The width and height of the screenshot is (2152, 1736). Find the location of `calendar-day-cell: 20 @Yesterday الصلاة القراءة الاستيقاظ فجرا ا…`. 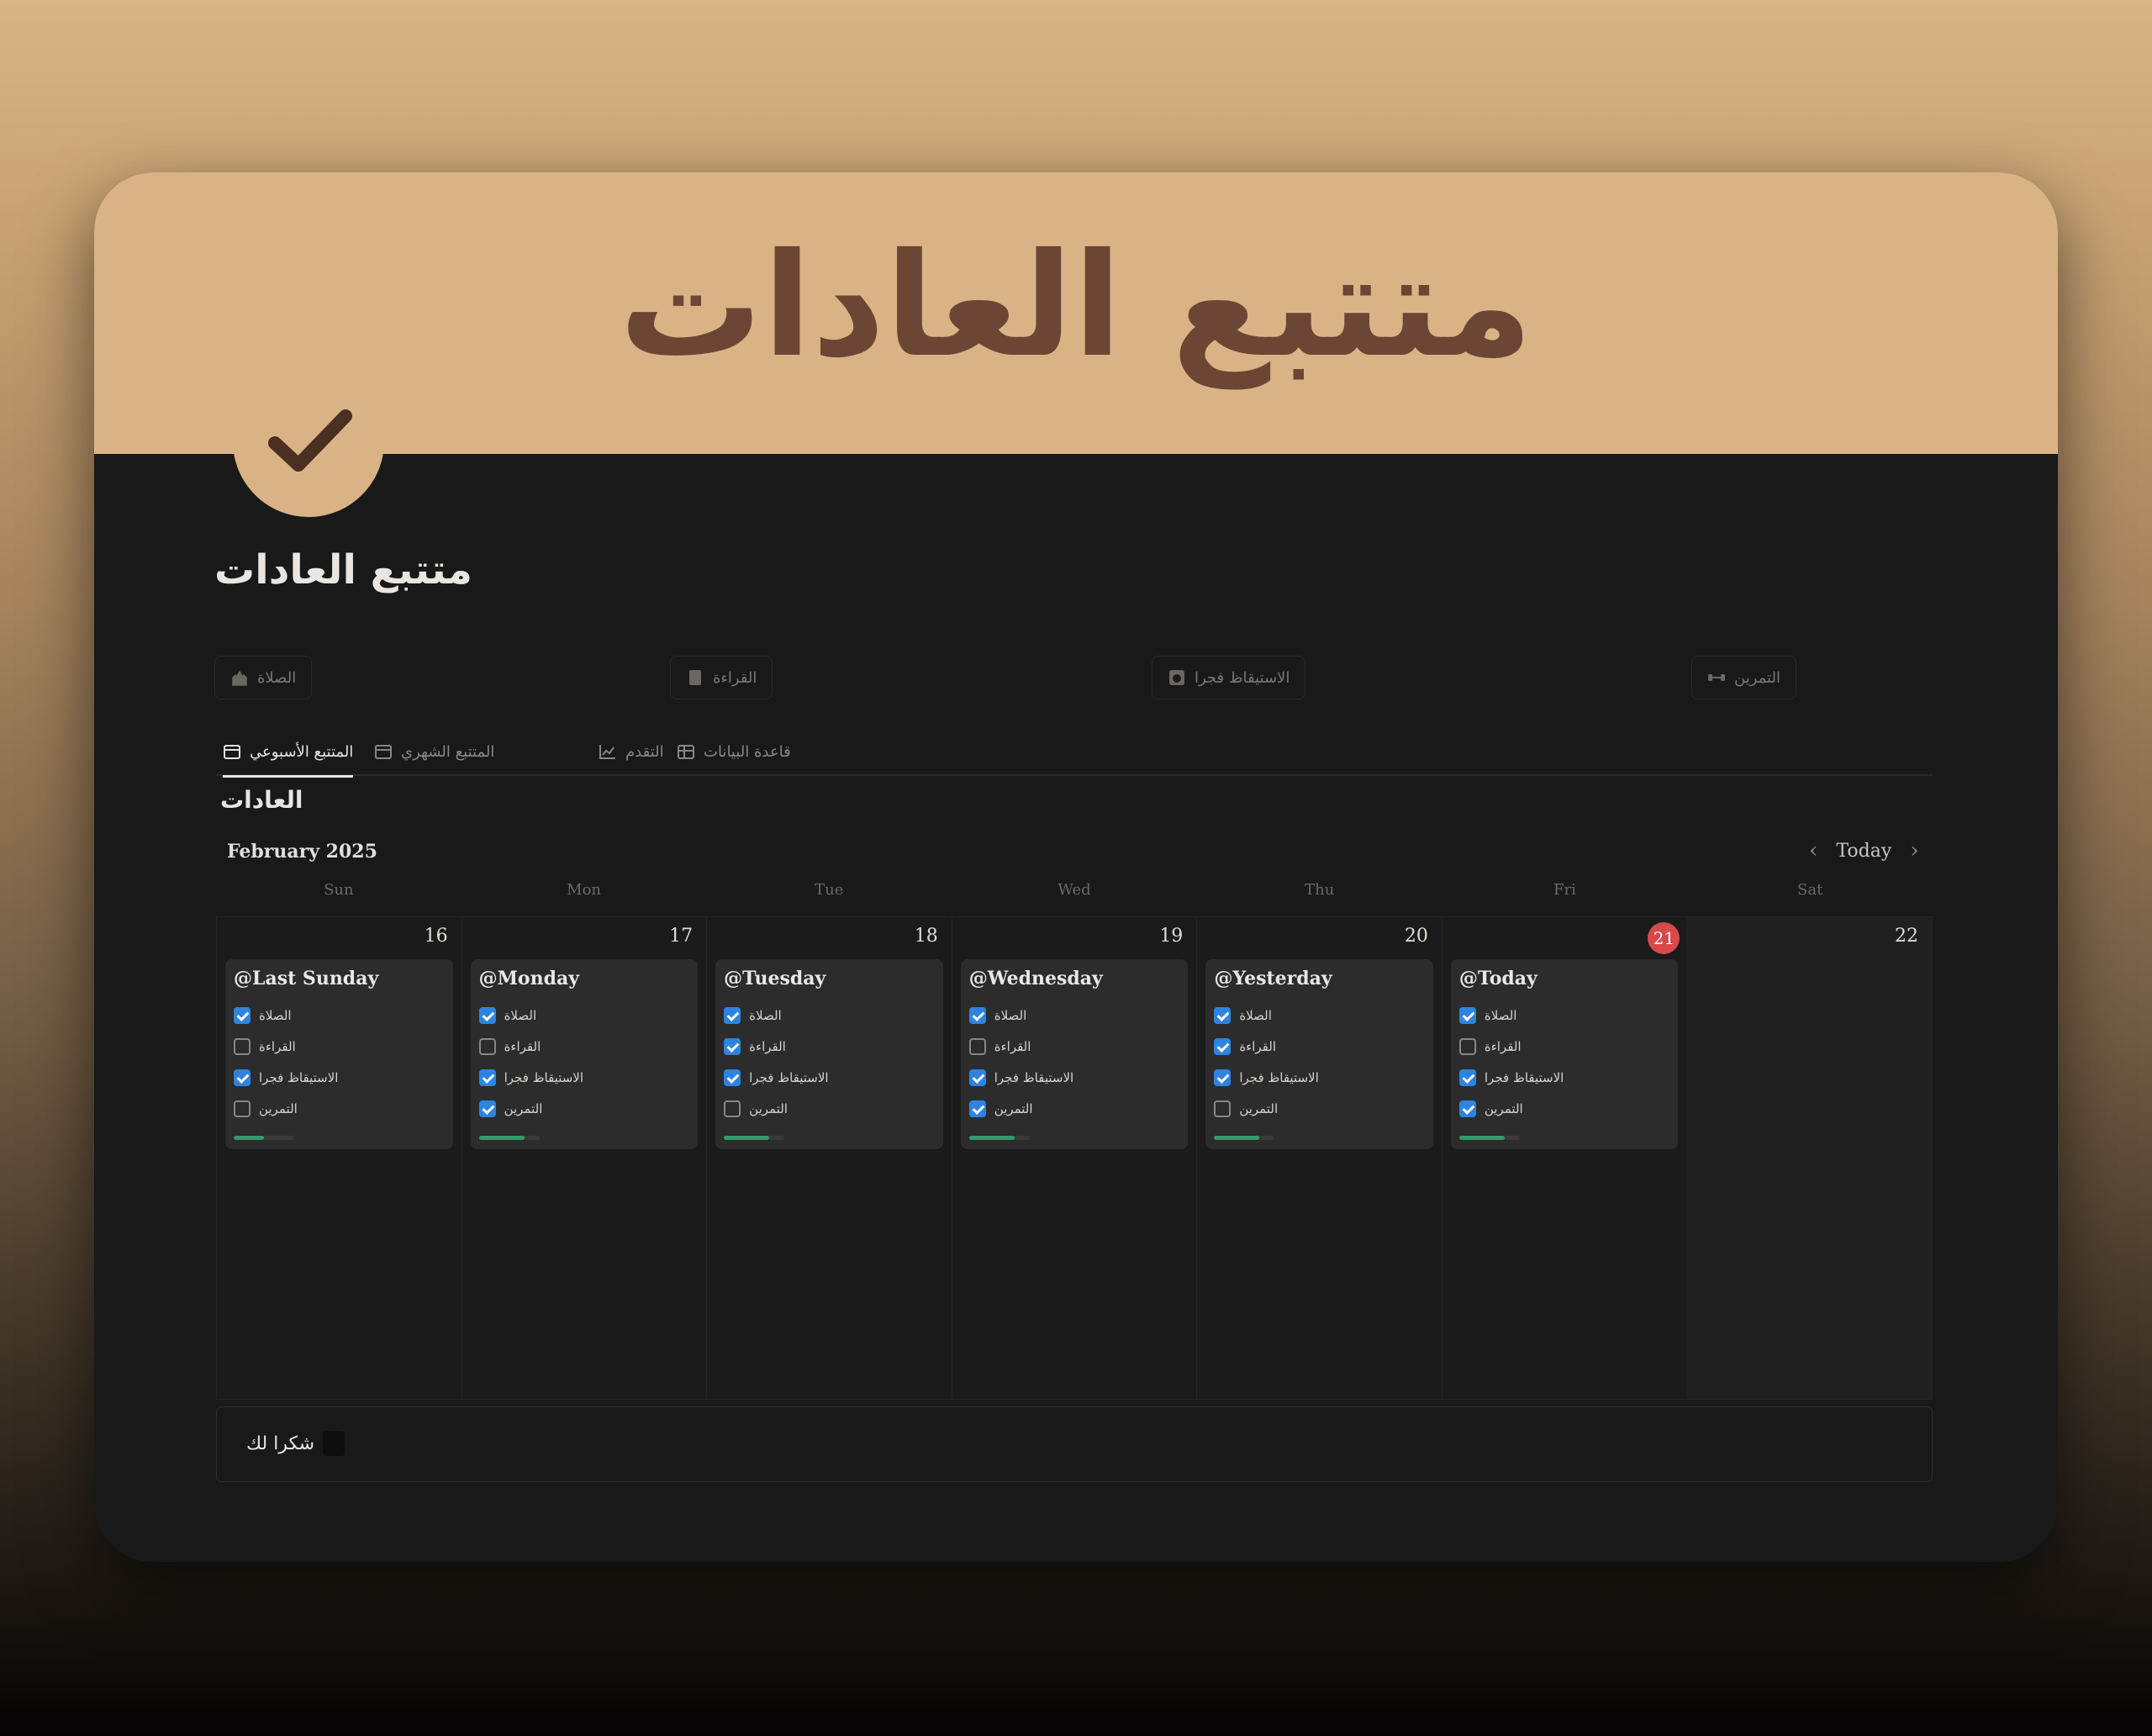

calendar-day-cell: 20 @Yesterday الصلاة القراءة الاستيقاظ فجرا ا… is located at coordinates (1320, 1158).